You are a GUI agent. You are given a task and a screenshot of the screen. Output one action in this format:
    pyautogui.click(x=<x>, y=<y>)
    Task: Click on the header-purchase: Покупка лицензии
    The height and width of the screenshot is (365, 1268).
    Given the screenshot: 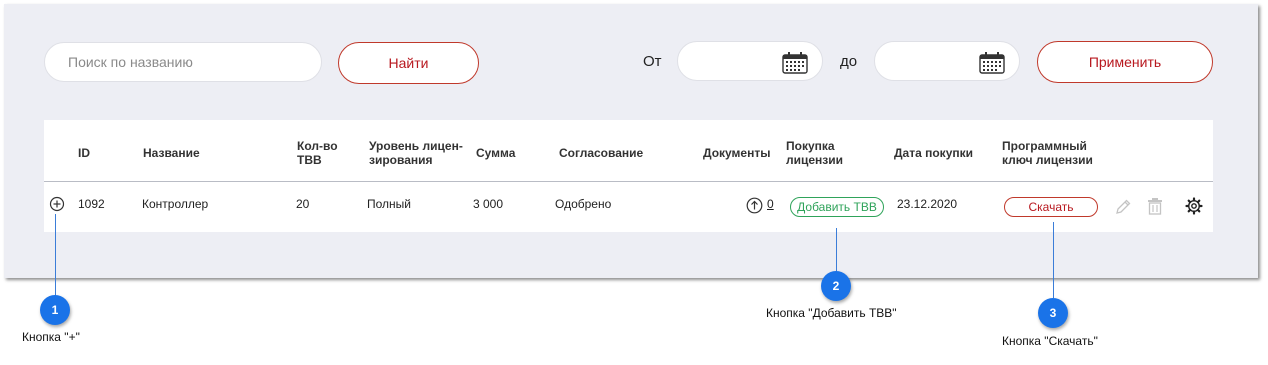 What is the action you would take?
    pyautogui.click(x=814, y=153)
    